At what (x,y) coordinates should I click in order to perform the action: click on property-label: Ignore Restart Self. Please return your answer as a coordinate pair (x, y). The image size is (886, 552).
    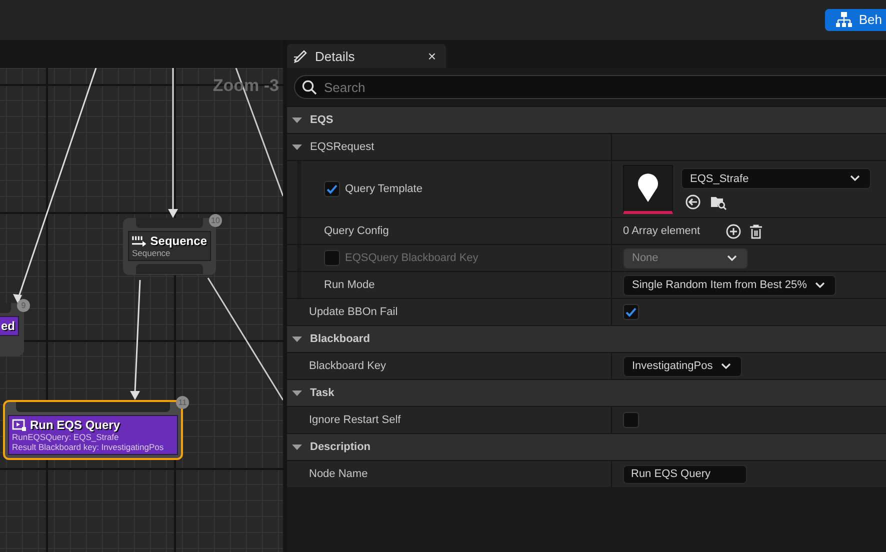
    Looking at the image, I should click on (355, 420).